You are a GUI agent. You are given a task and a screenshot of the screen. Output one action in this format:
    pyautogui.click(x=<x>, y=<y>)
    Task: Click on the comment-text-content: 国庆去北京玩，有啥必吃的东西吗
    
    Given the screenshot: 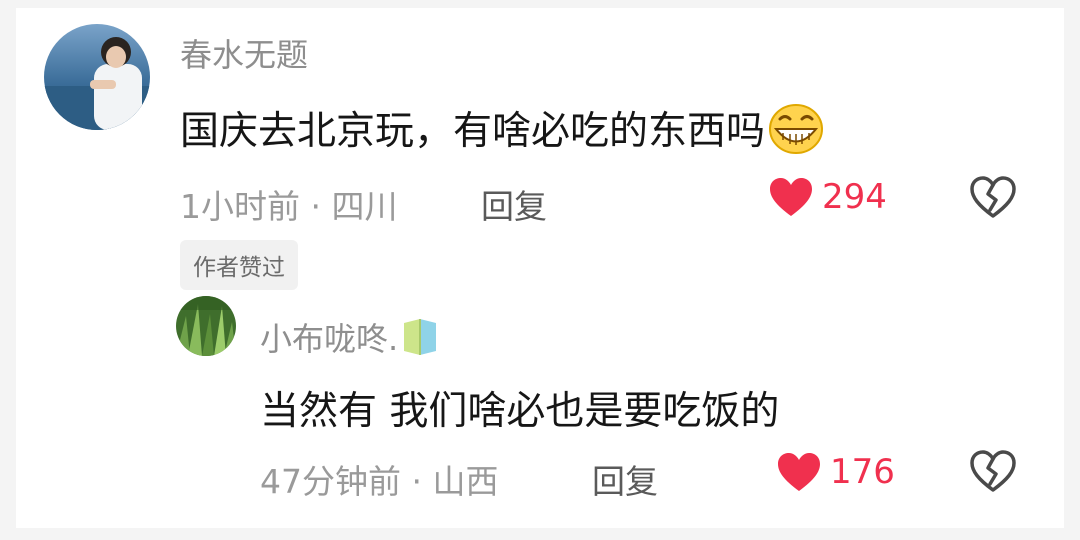 What is the action you would take?
    pyautogui.click(x=473, y=131)
    